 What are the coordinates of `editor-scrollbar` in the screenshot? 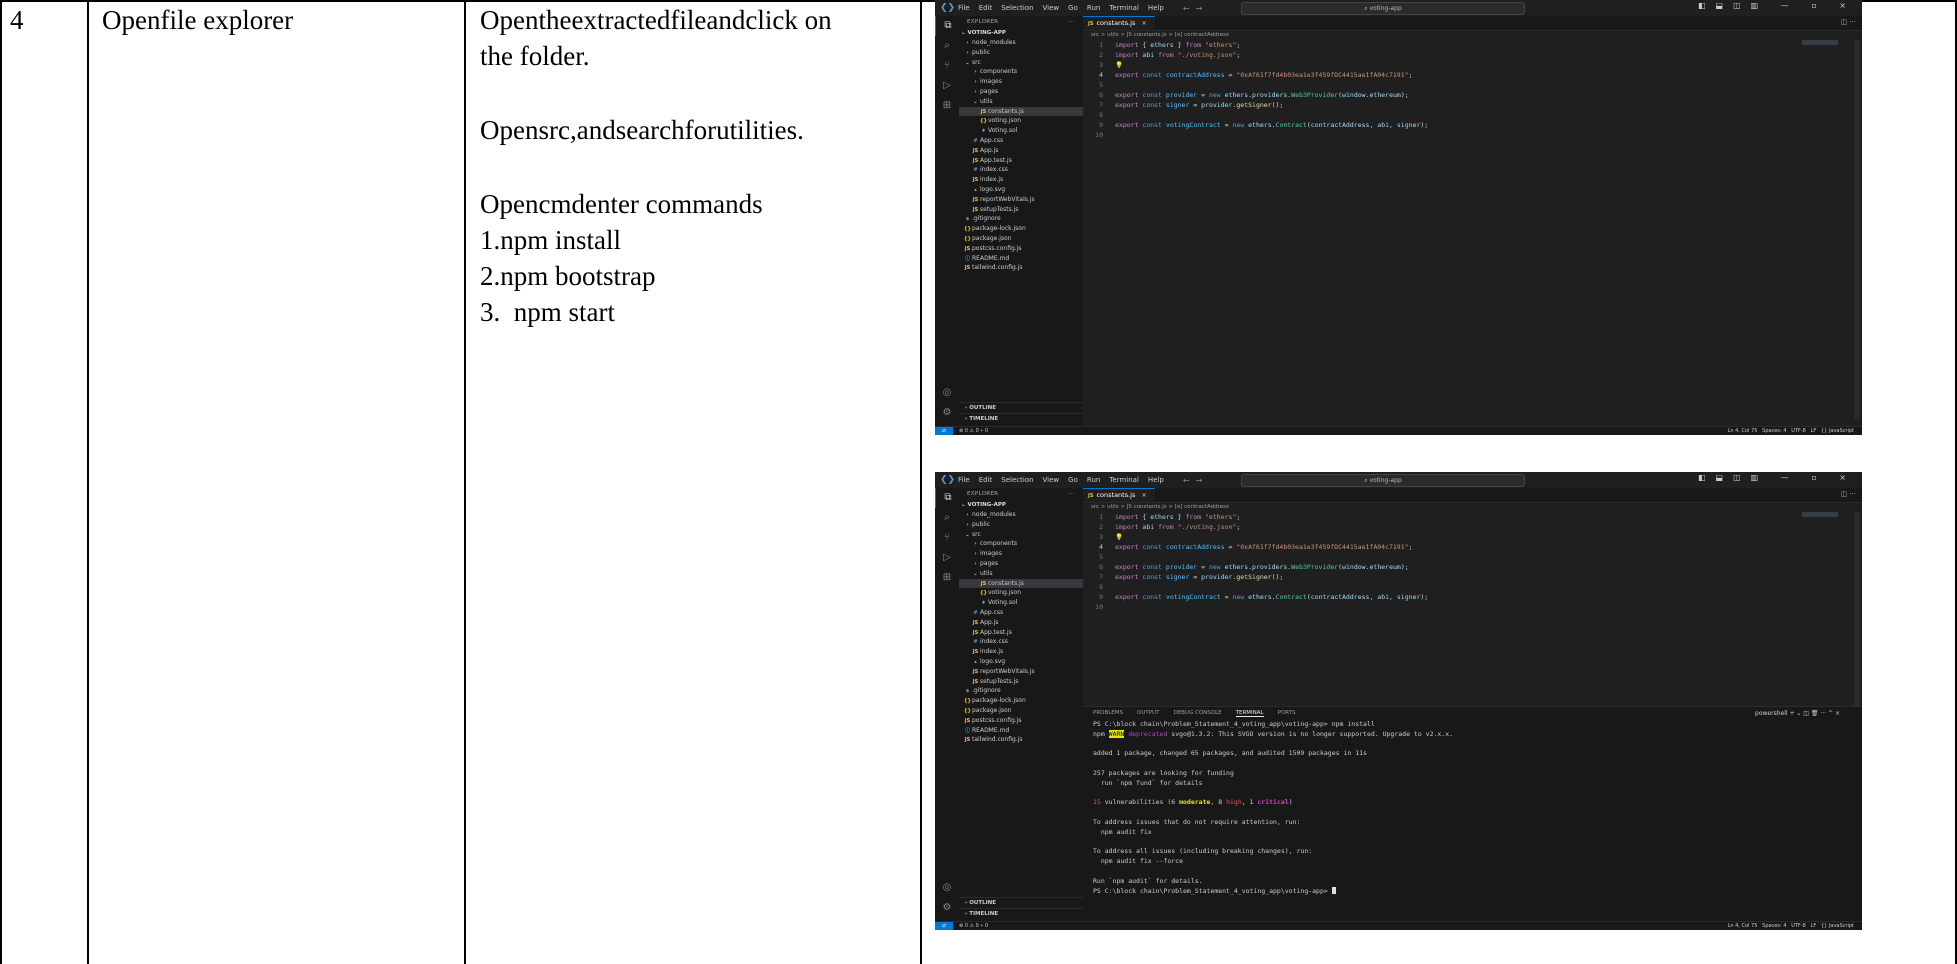 It's located at (1857, 229).